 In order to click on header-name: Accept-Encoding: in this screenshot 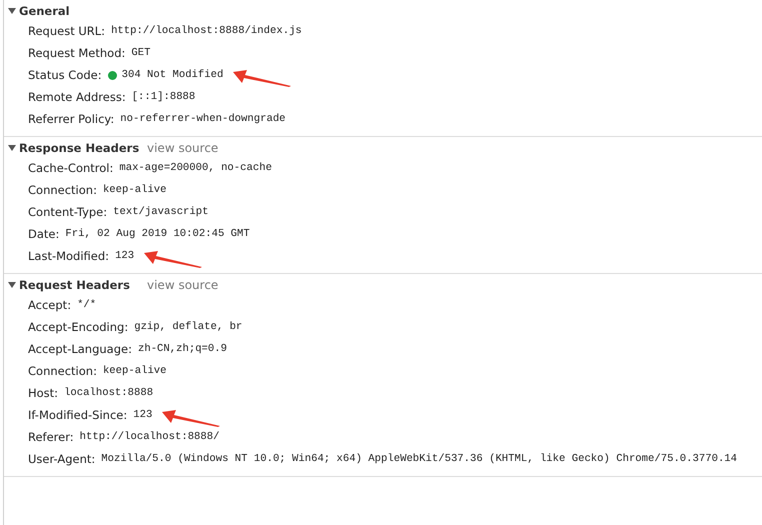, I will do `click(78, 327)`.